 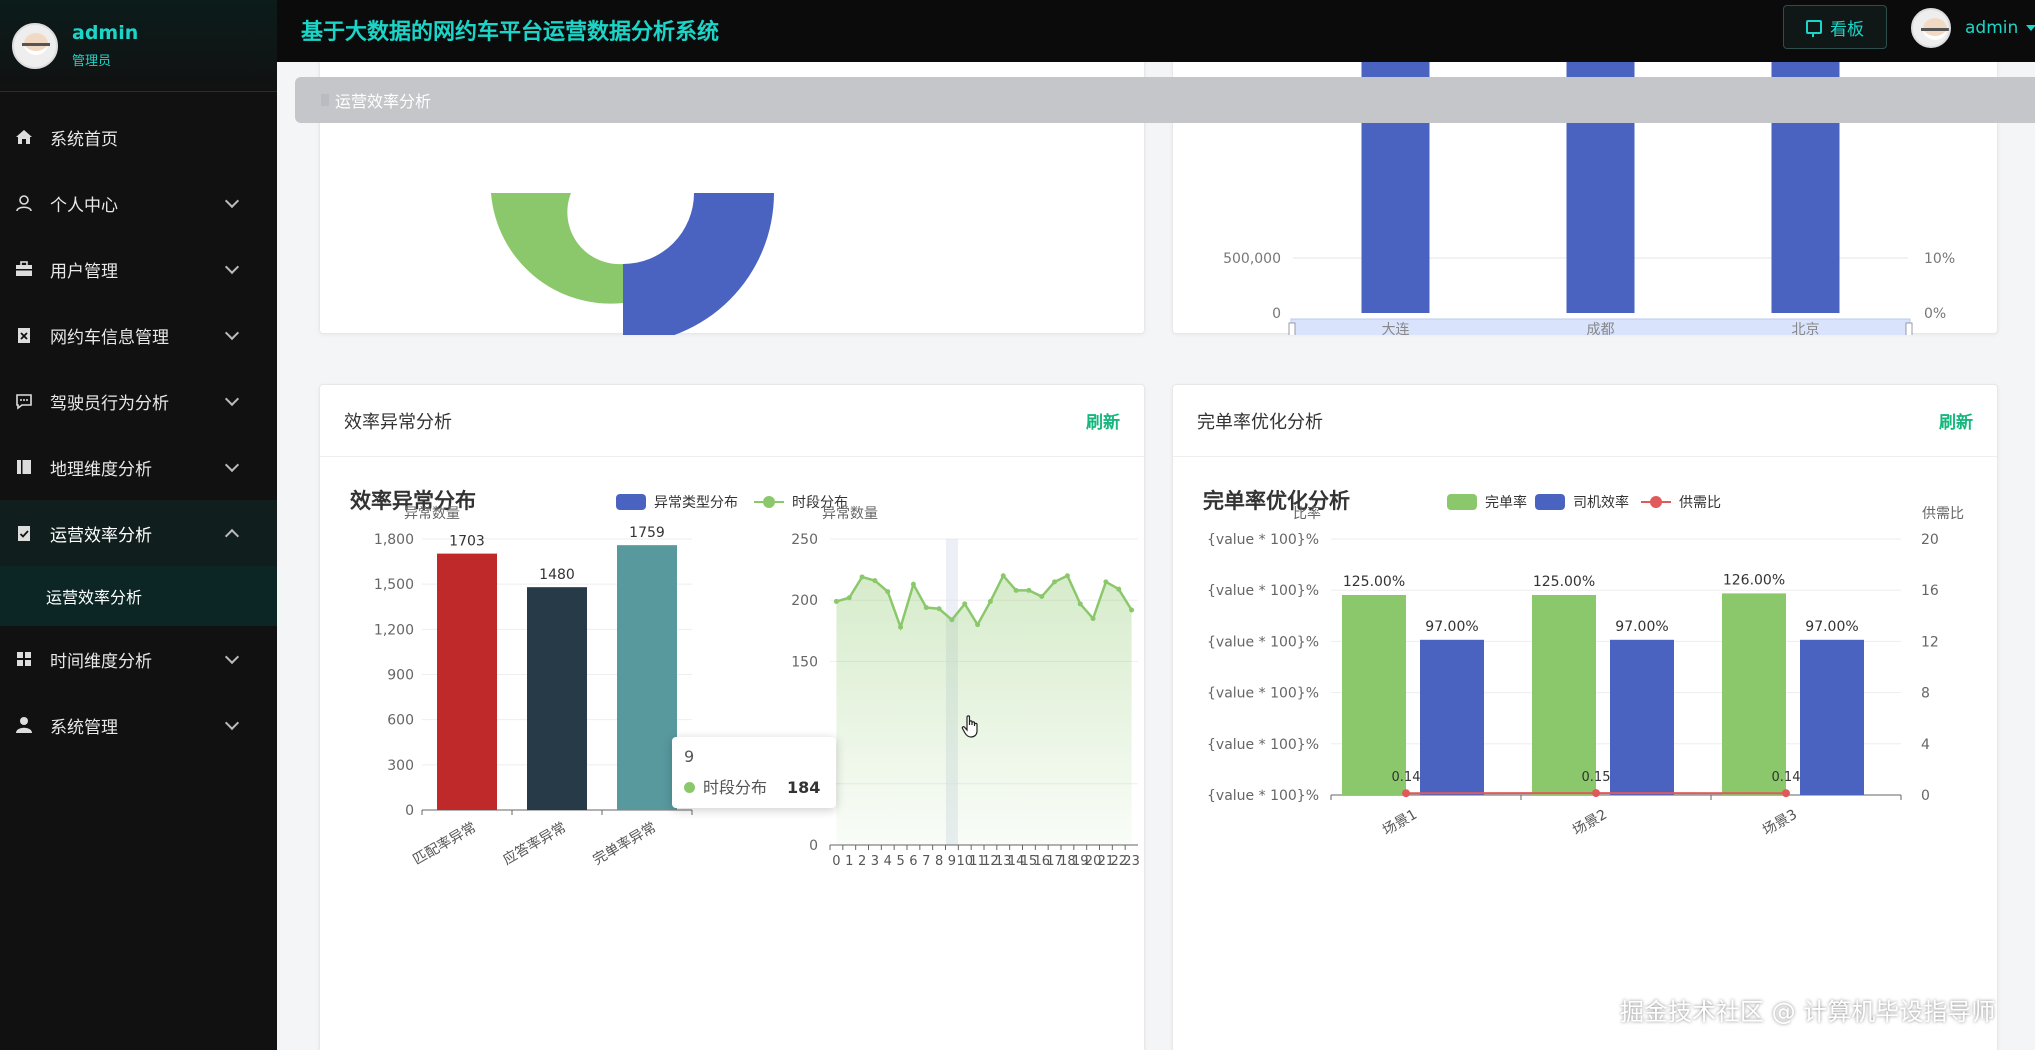 What do you see at coordinates (939, 861) in the screenshot?
I see `x-tick-label: 8` at bounding box center [939, 861].